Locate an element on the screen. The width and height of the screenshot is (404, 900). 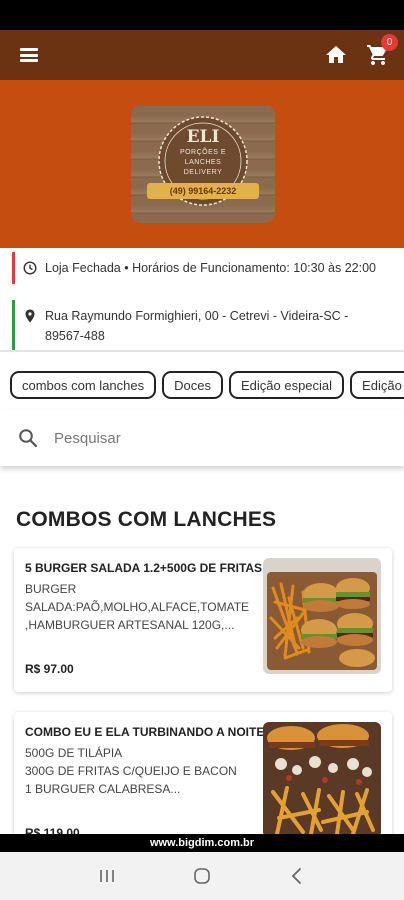
system-nav-bar is located at coordinates (202, 876).